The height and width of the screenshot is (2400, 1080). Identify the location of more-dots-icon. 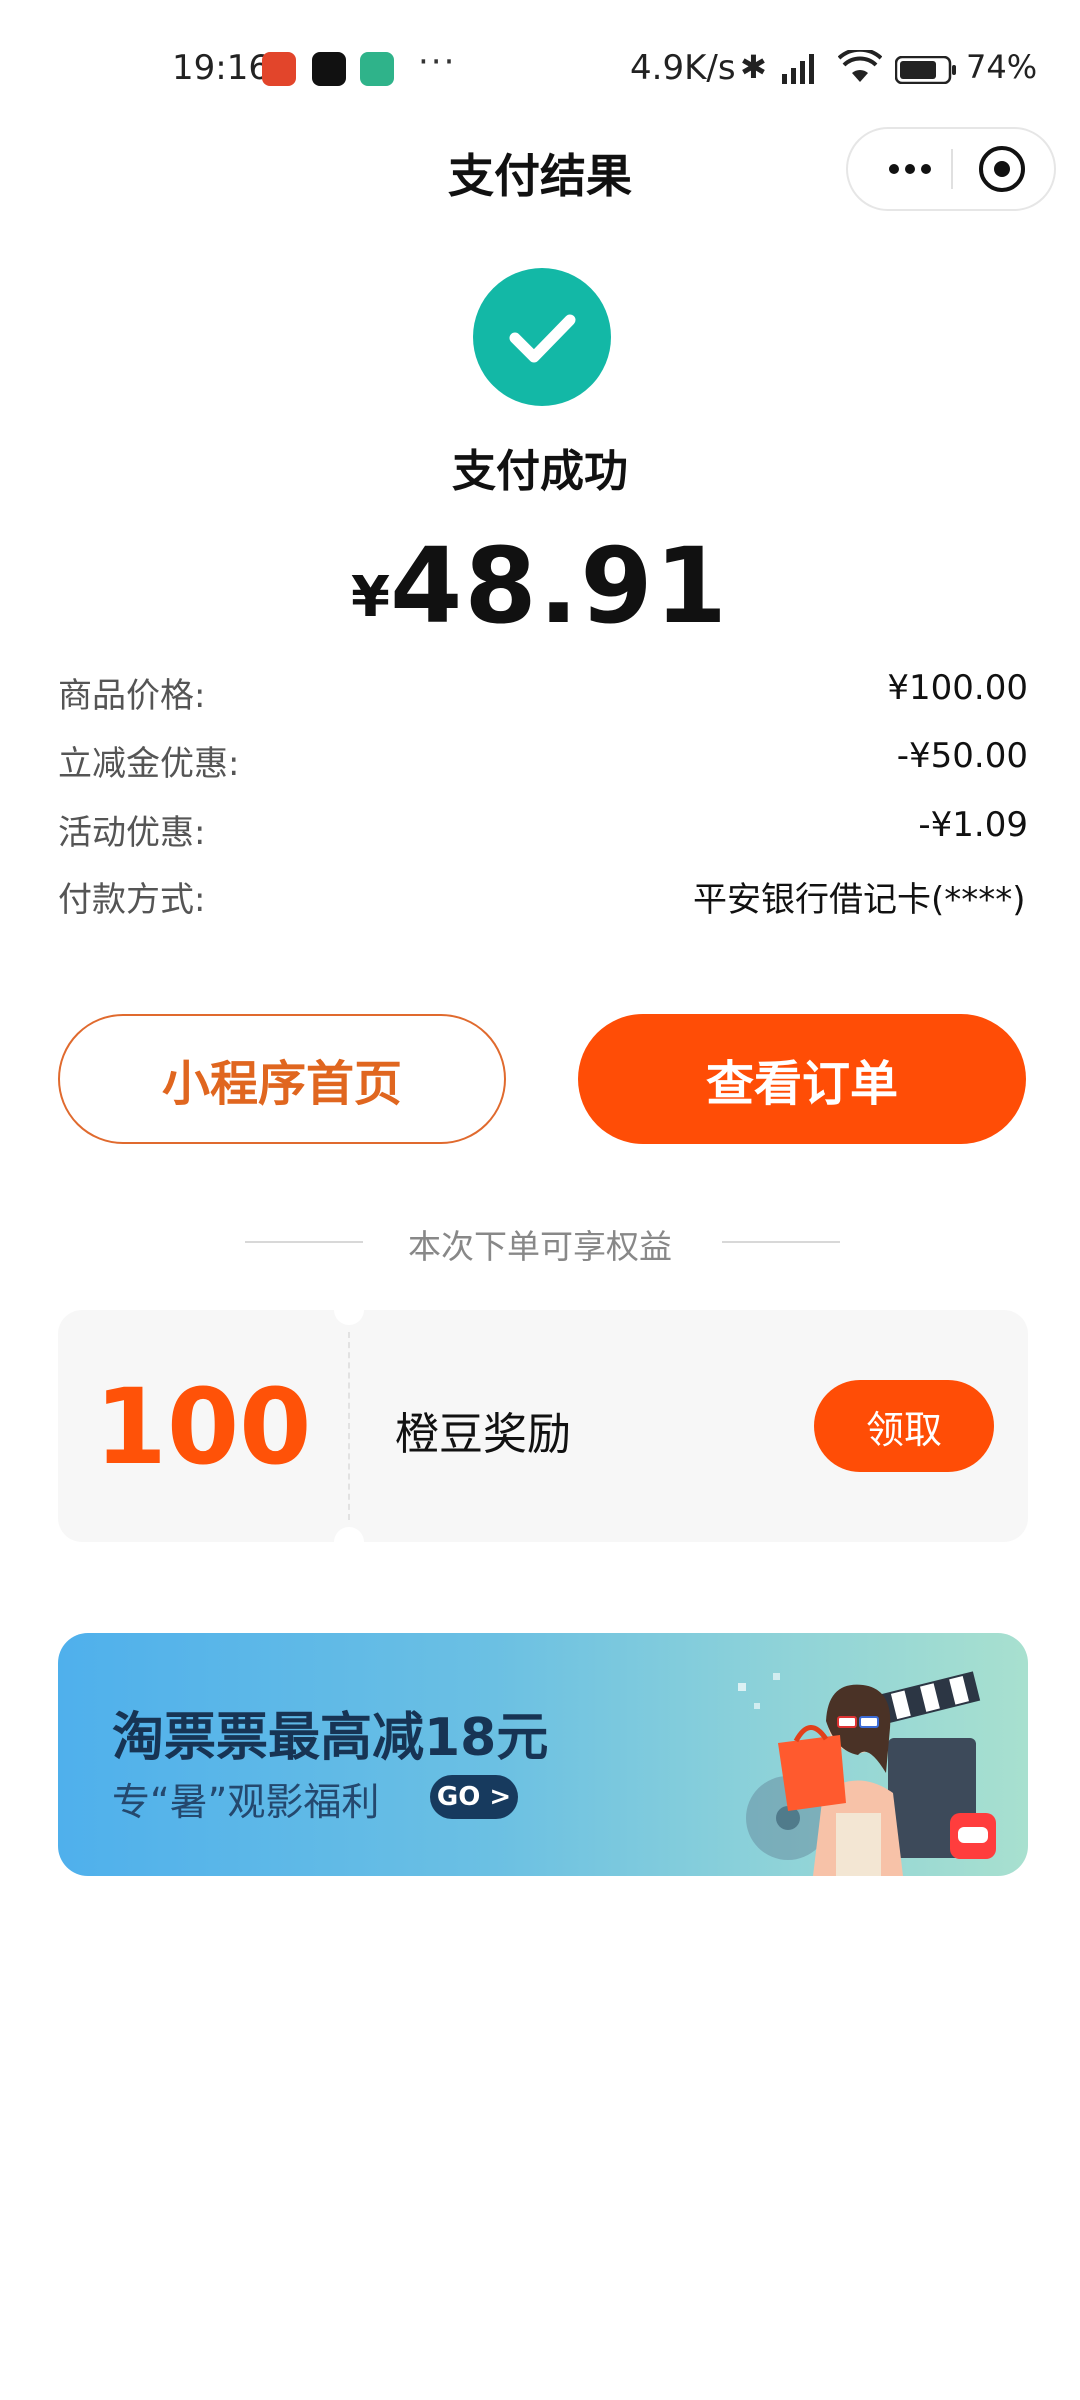
(910, 169).